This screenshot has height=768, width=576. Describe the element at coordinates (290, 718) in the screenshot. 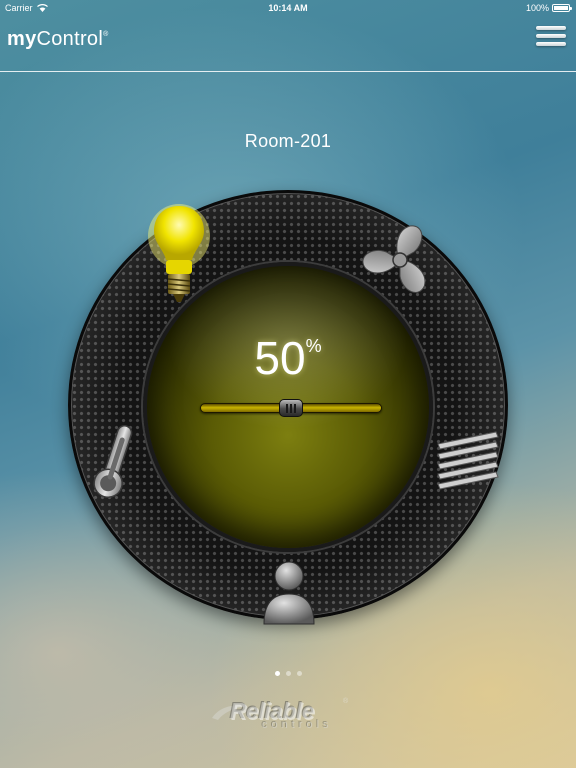

I see `reliable-controls-logo: Reliable ® controls` at that location.